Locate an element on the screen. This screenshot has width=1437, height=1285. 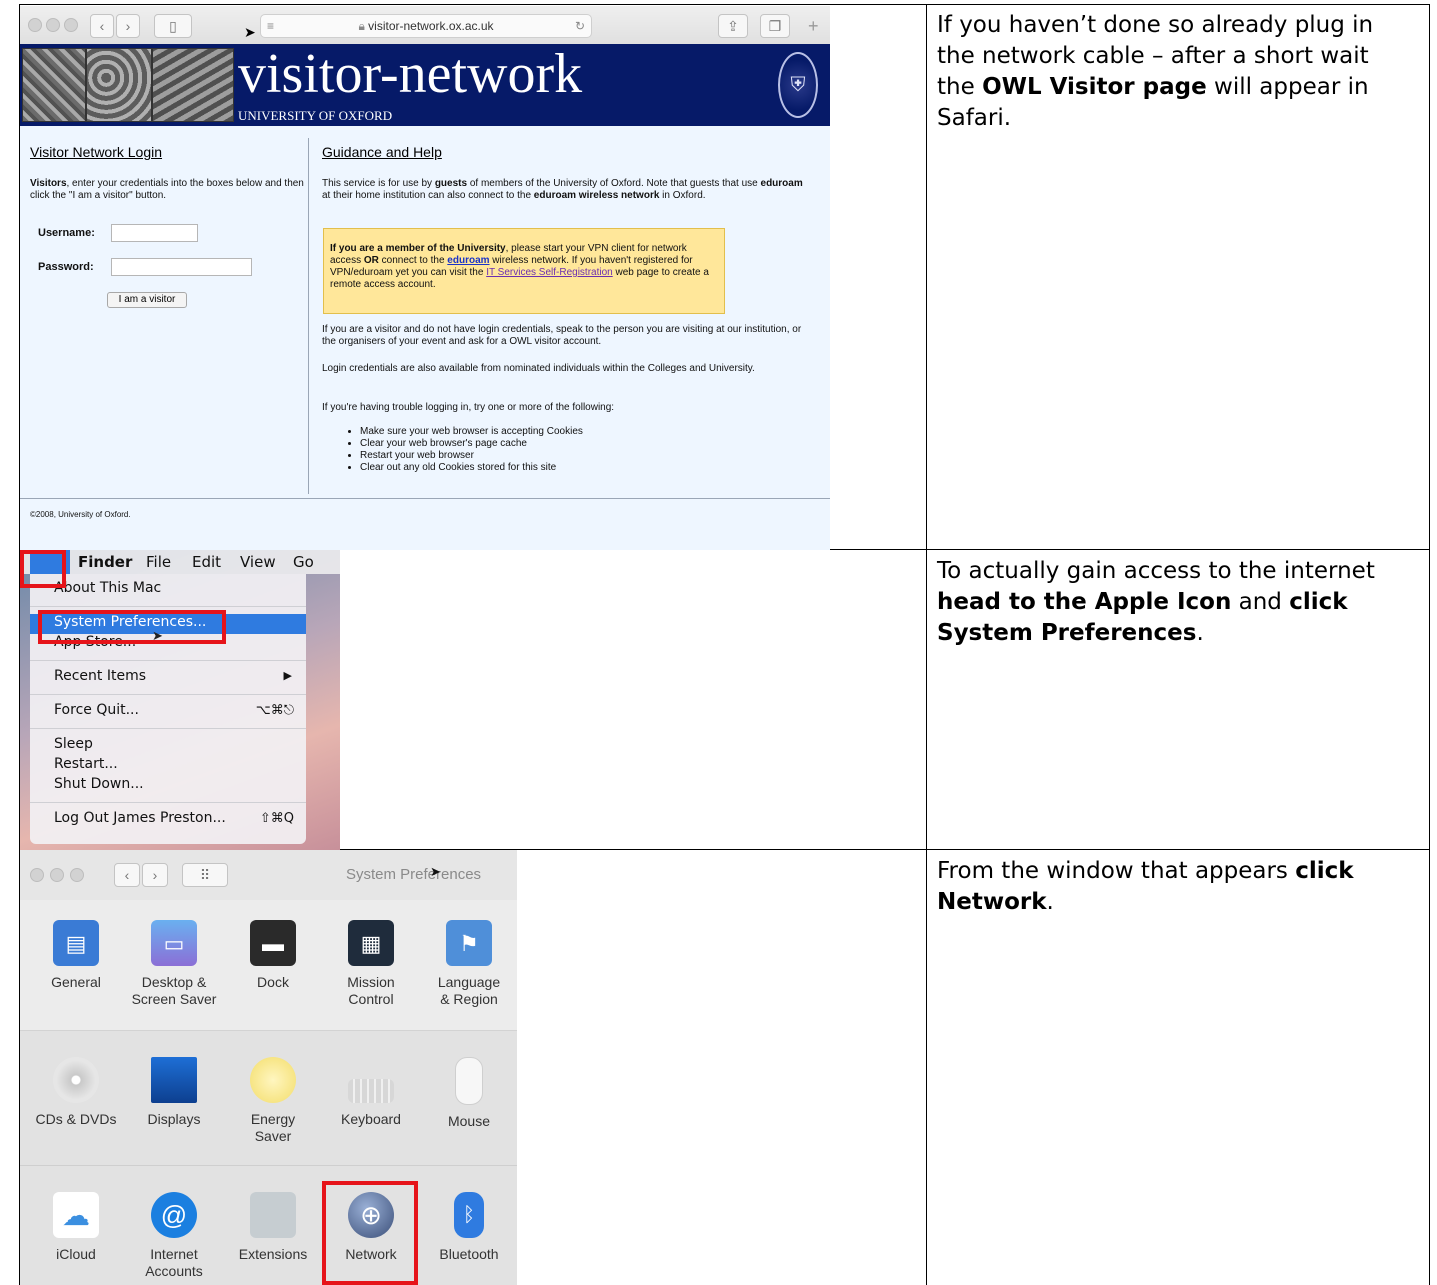
dock-icon: ▬ is located at coordinates (273, 943).